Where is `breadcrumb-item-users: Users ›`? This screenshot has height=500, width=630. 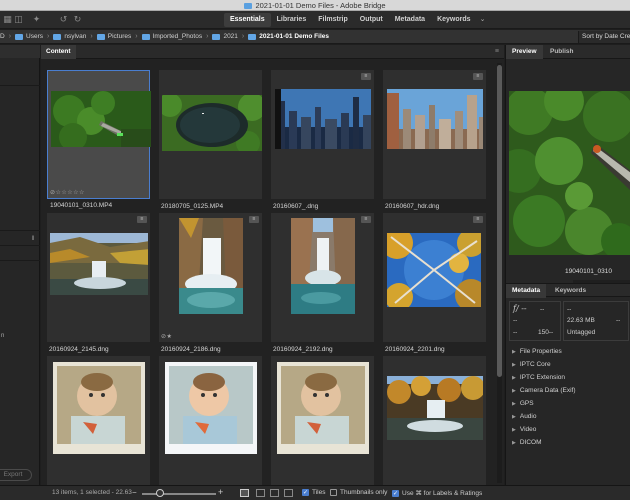
breadcrumb-item-users: Users › is located at coordinates (34, 36).